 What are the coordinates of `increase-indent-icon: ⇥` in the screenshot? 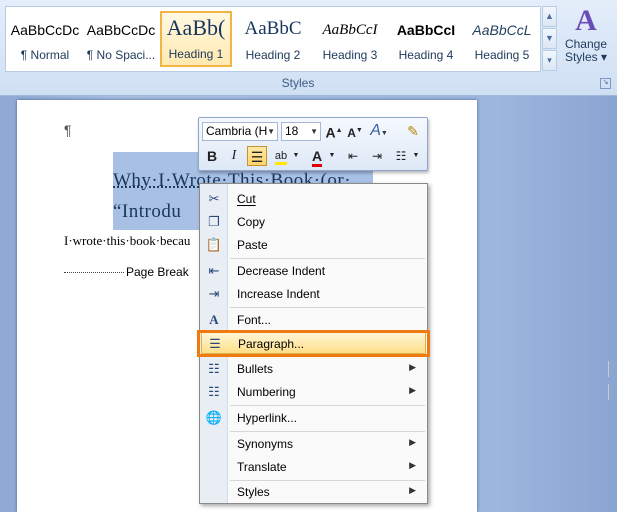 It's located at (377, 156).